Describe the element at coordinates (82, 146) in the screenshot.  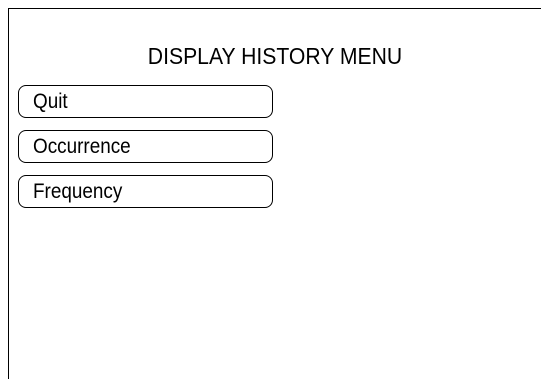
I see `occurrence-button-label: Occurrence` at that location.